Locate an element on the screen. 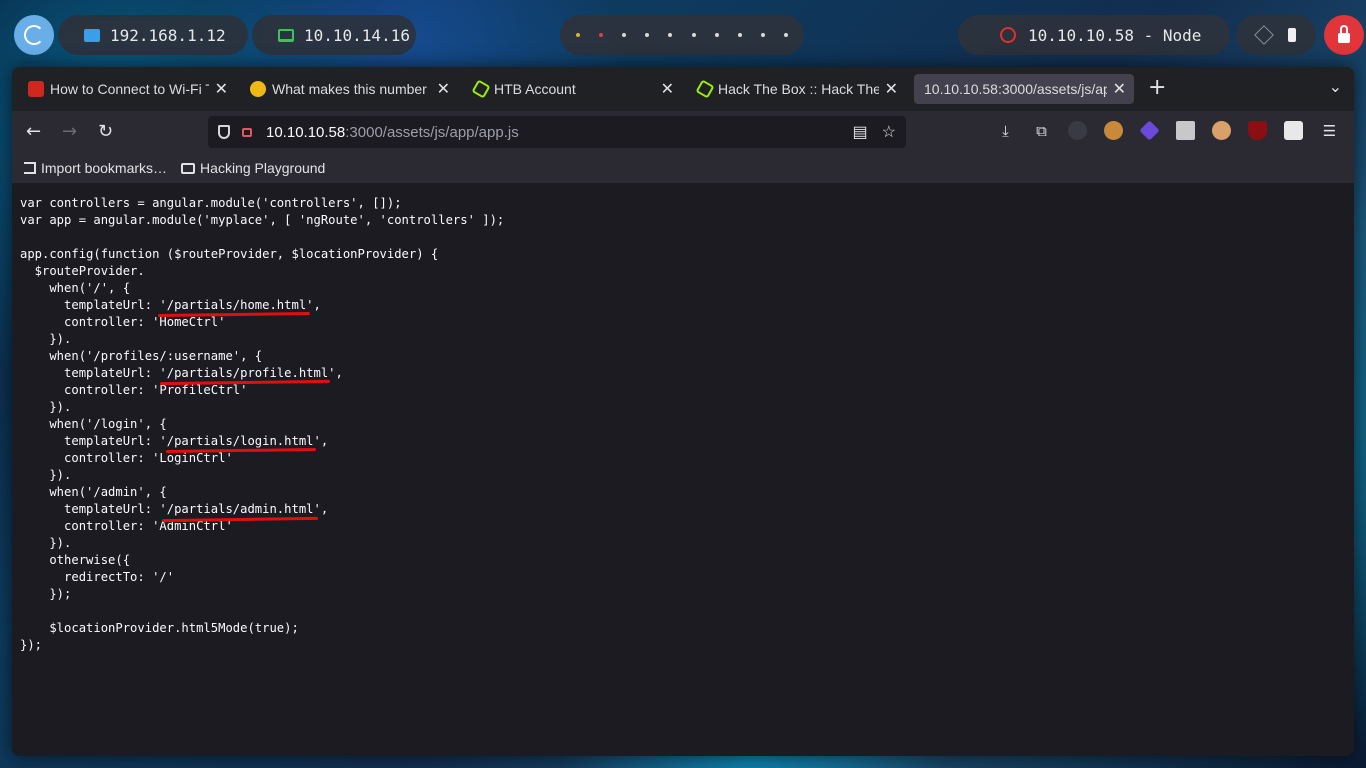  debian-icon is located at coordinates (34, 35).